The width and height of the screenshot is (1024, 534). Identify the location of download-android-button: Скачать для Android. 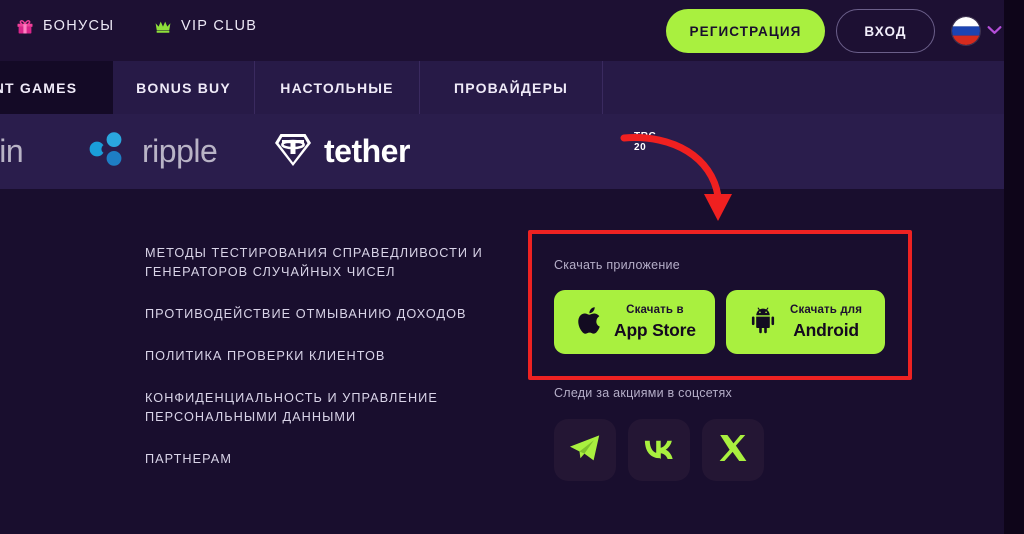
(805, 322).